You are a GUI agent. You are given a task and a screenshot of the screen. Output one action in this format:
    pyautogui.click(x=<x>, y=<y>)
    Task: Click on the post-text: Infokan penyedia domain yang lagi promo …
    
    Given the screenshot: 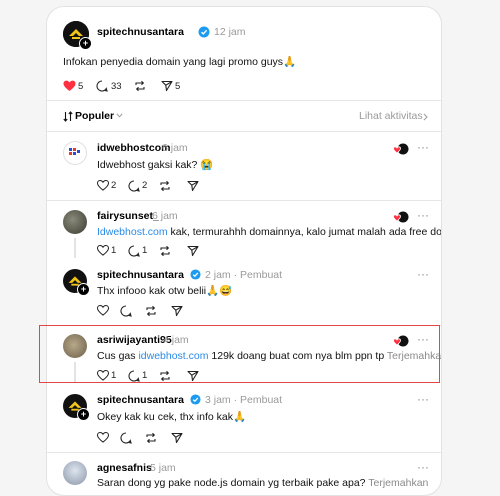 What is the action you would take?
    pyautogui.click(x=180, y=62)
    